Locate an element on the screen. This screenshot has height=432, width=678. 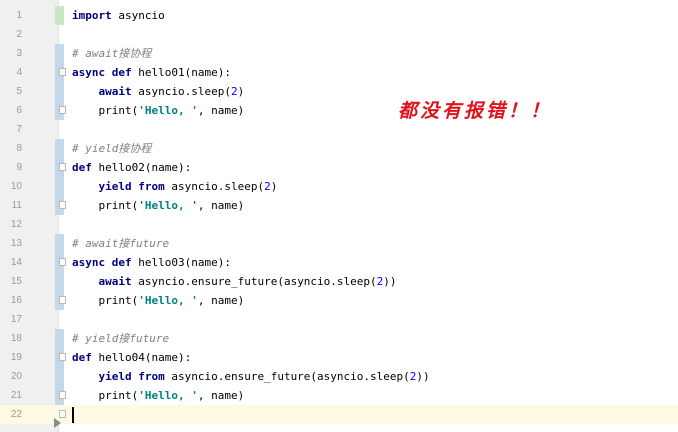
code-line: 3 # await接协程 is located at coordinates (339, 53).